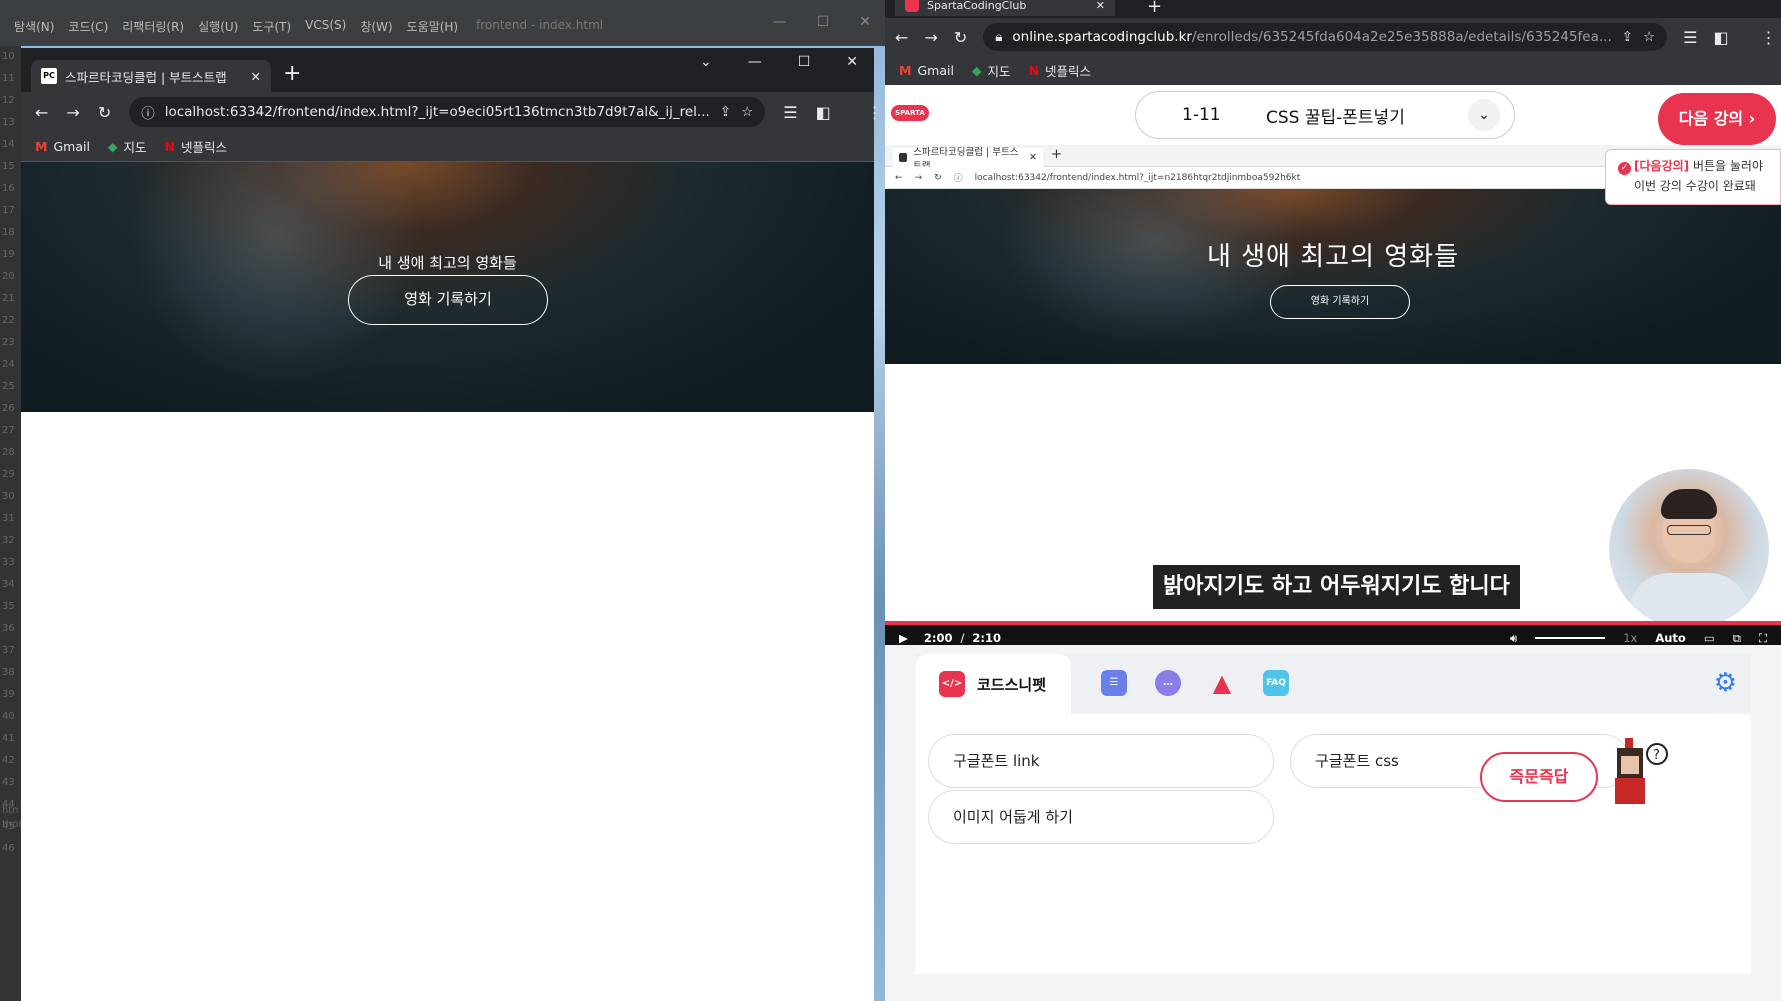 The width and height of the screenshot is (1781, 1001). I want to click on line-number: 15, so click(8, 166).